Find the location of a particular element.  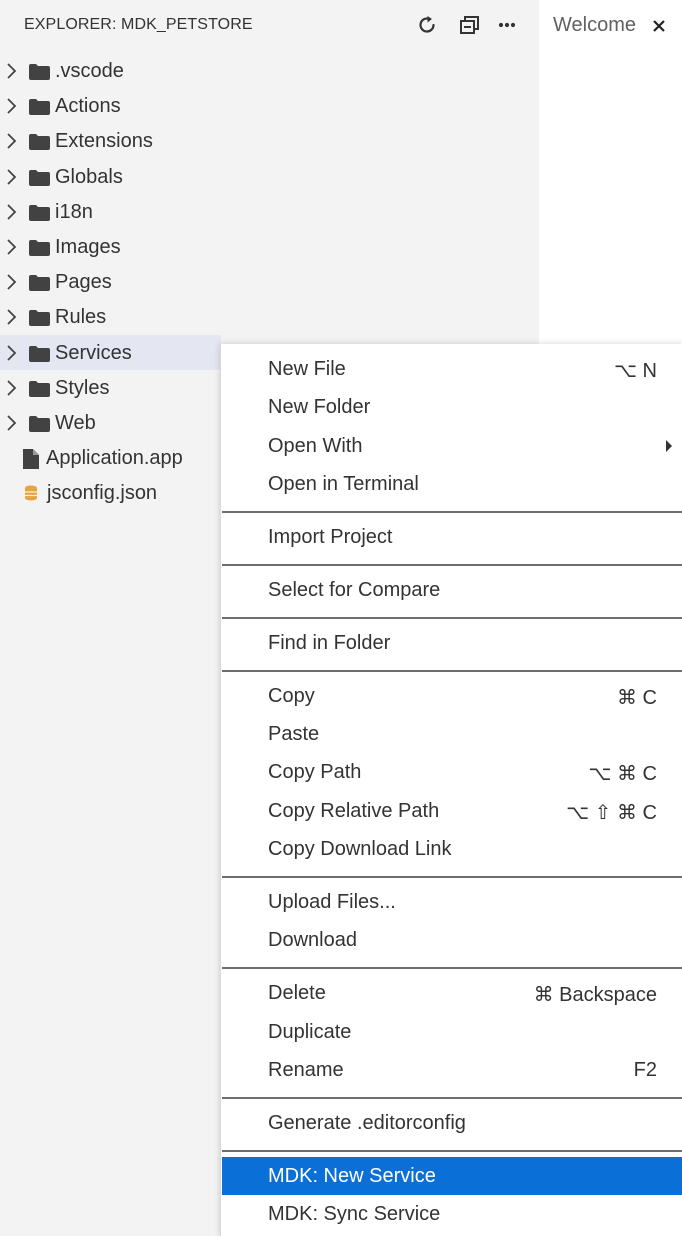

menu-item: New Folder is located at coordinates (452, 407).